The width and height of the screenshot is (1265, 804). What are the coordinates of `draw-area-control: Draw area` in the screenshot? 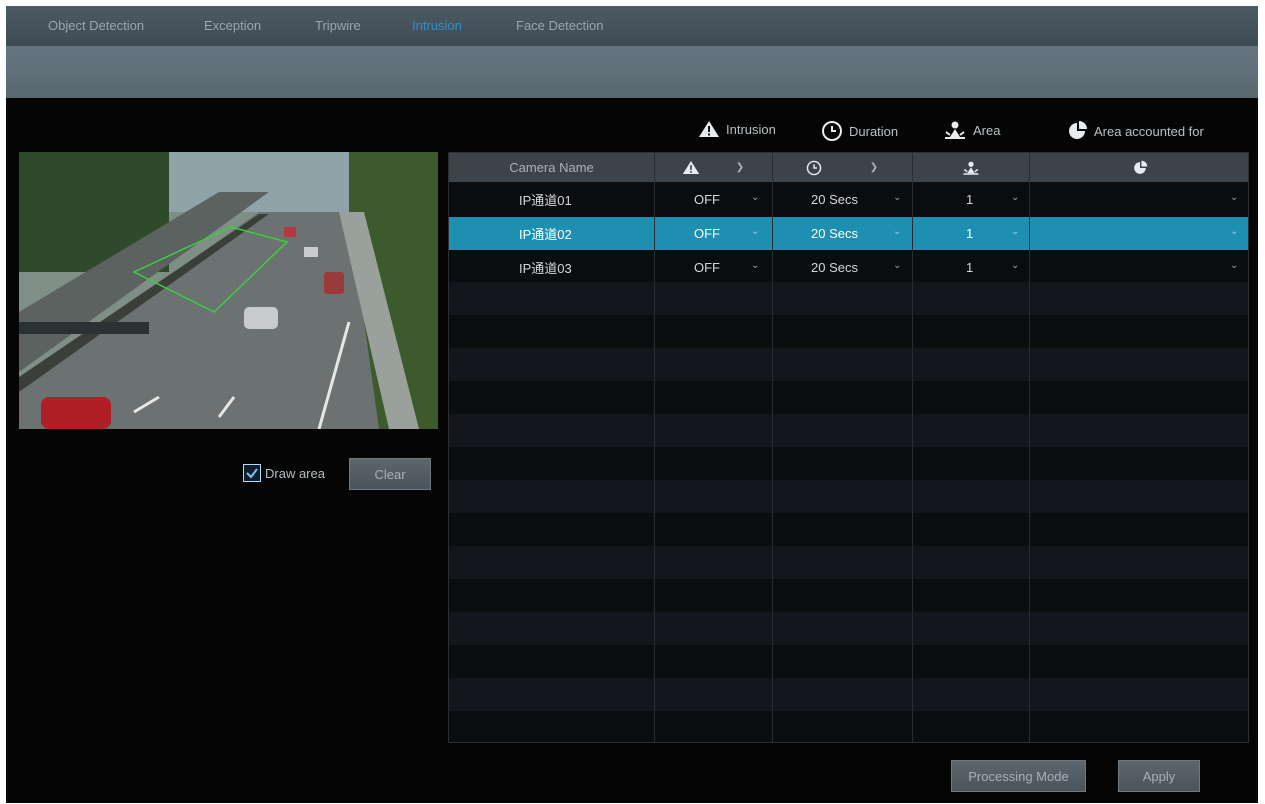 It's located at (284, 473).